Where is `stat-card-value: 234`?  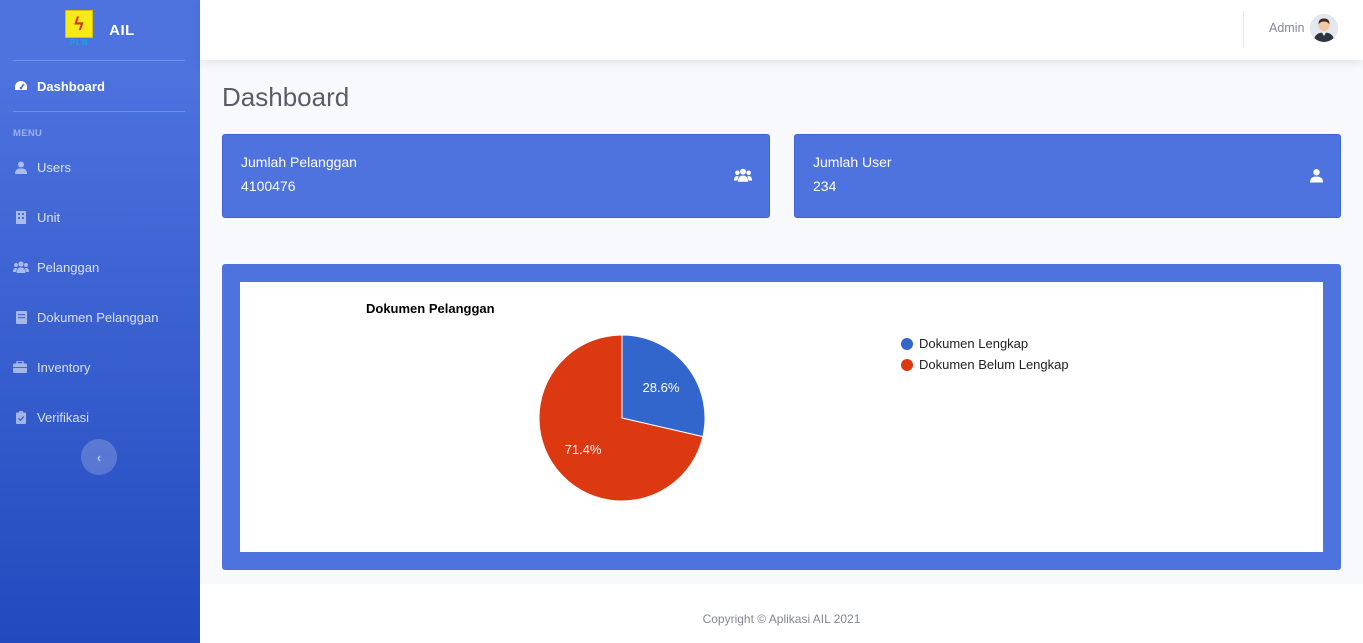
stat-card-value: 234 is located at coordinates (825, 186).